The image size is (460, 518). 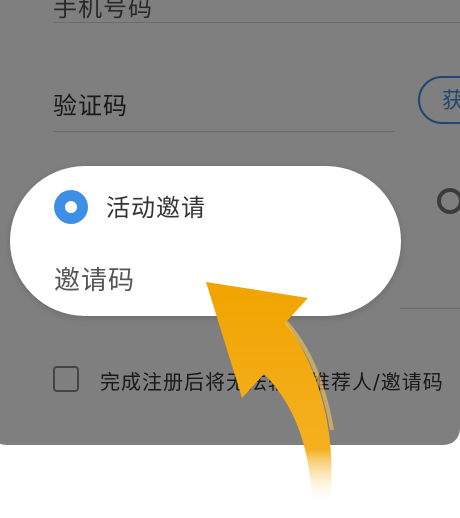 What do you see at coordinates (270, 393) in the screenshot?
I see `curved-arrow-icon` at bounding box center [270, 393].